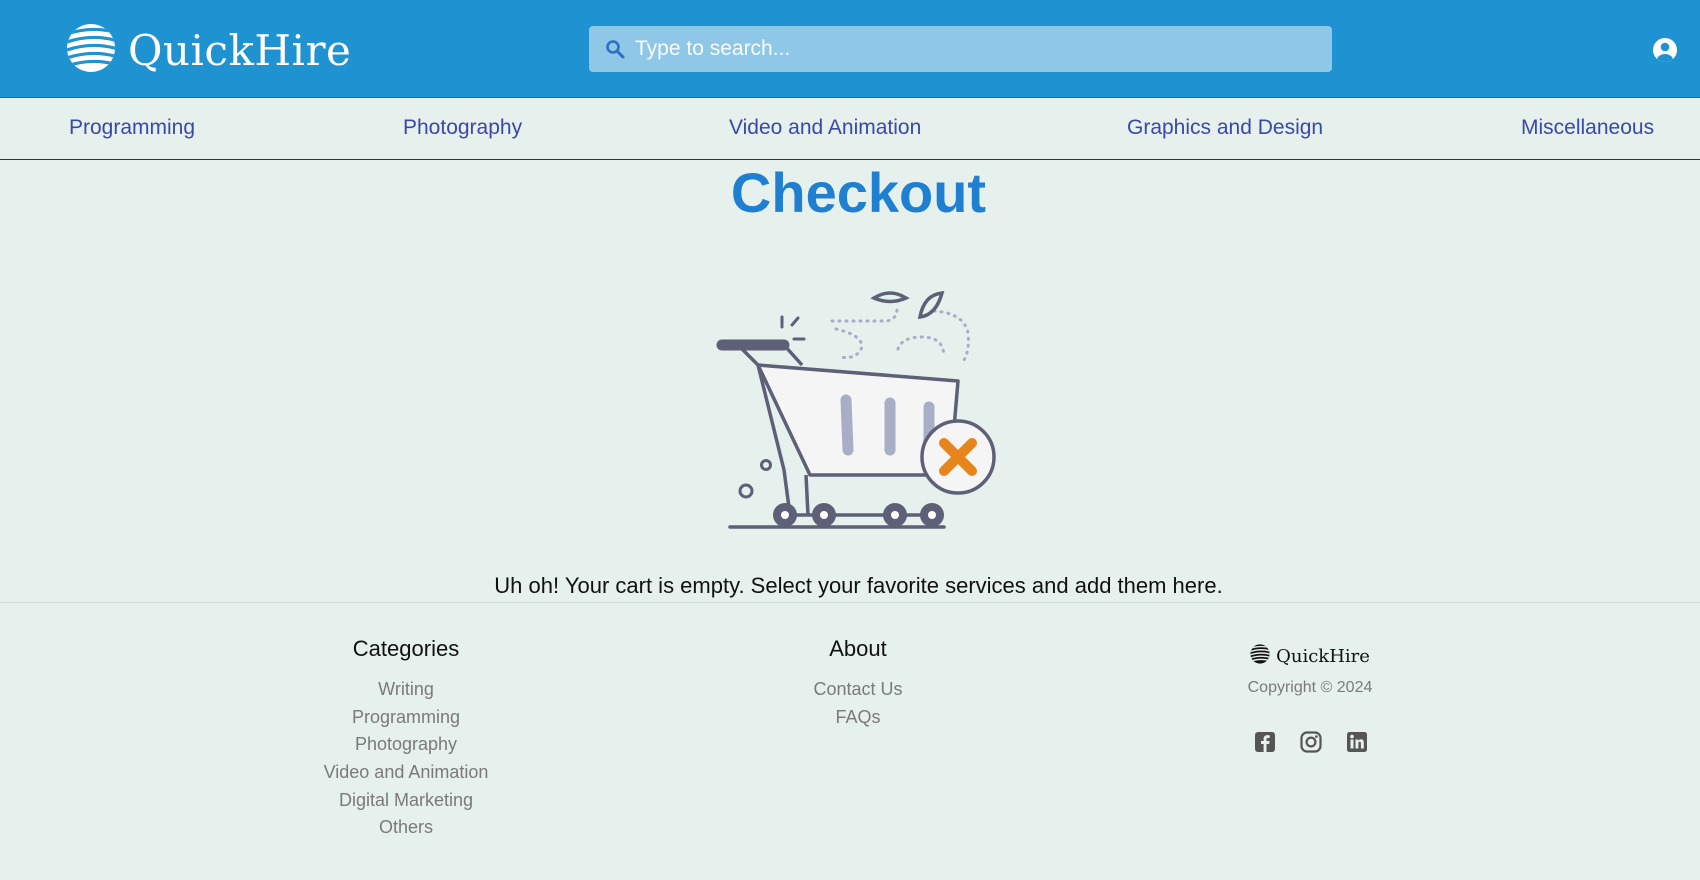 This screenshot has width=1700, height=880. I want to click on footer-link-faqs: FAQs, so click(858, 718).